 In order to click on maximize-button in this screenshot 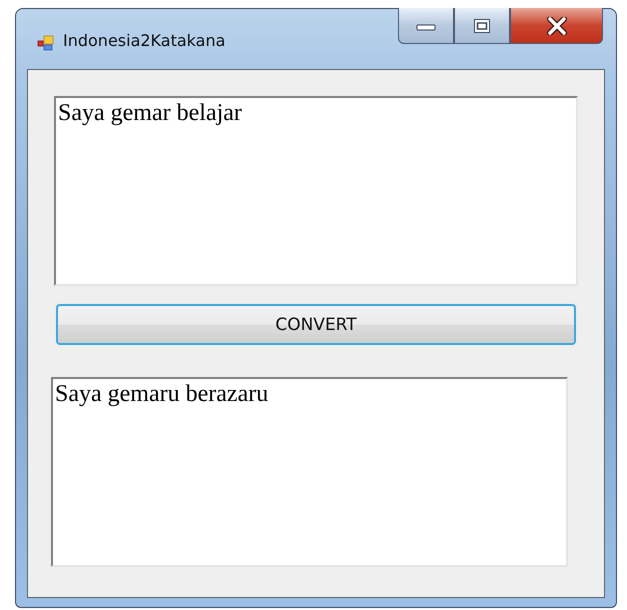, I will do `click(482, 26)`.